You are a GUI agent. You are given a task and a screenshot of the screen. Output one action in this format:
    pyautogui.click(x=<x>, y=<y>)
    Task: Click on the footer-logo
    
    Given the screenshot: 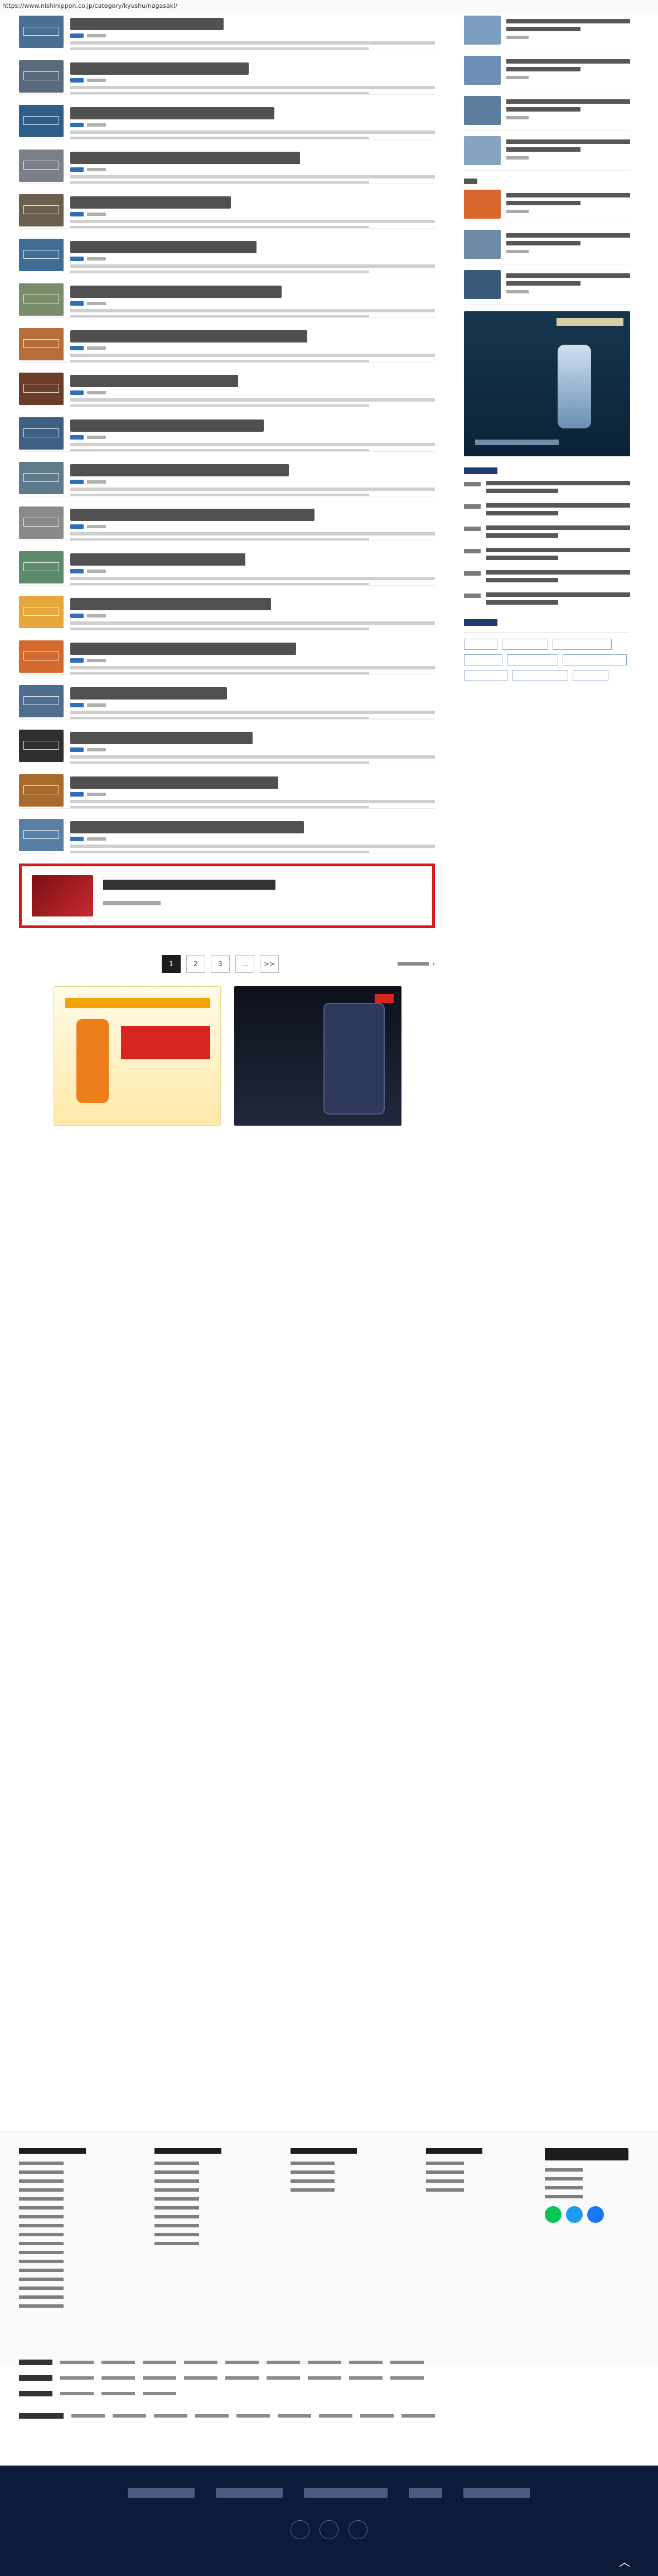 What is the action you would take?
    pyautogui.click(x=587, y=2154)
    